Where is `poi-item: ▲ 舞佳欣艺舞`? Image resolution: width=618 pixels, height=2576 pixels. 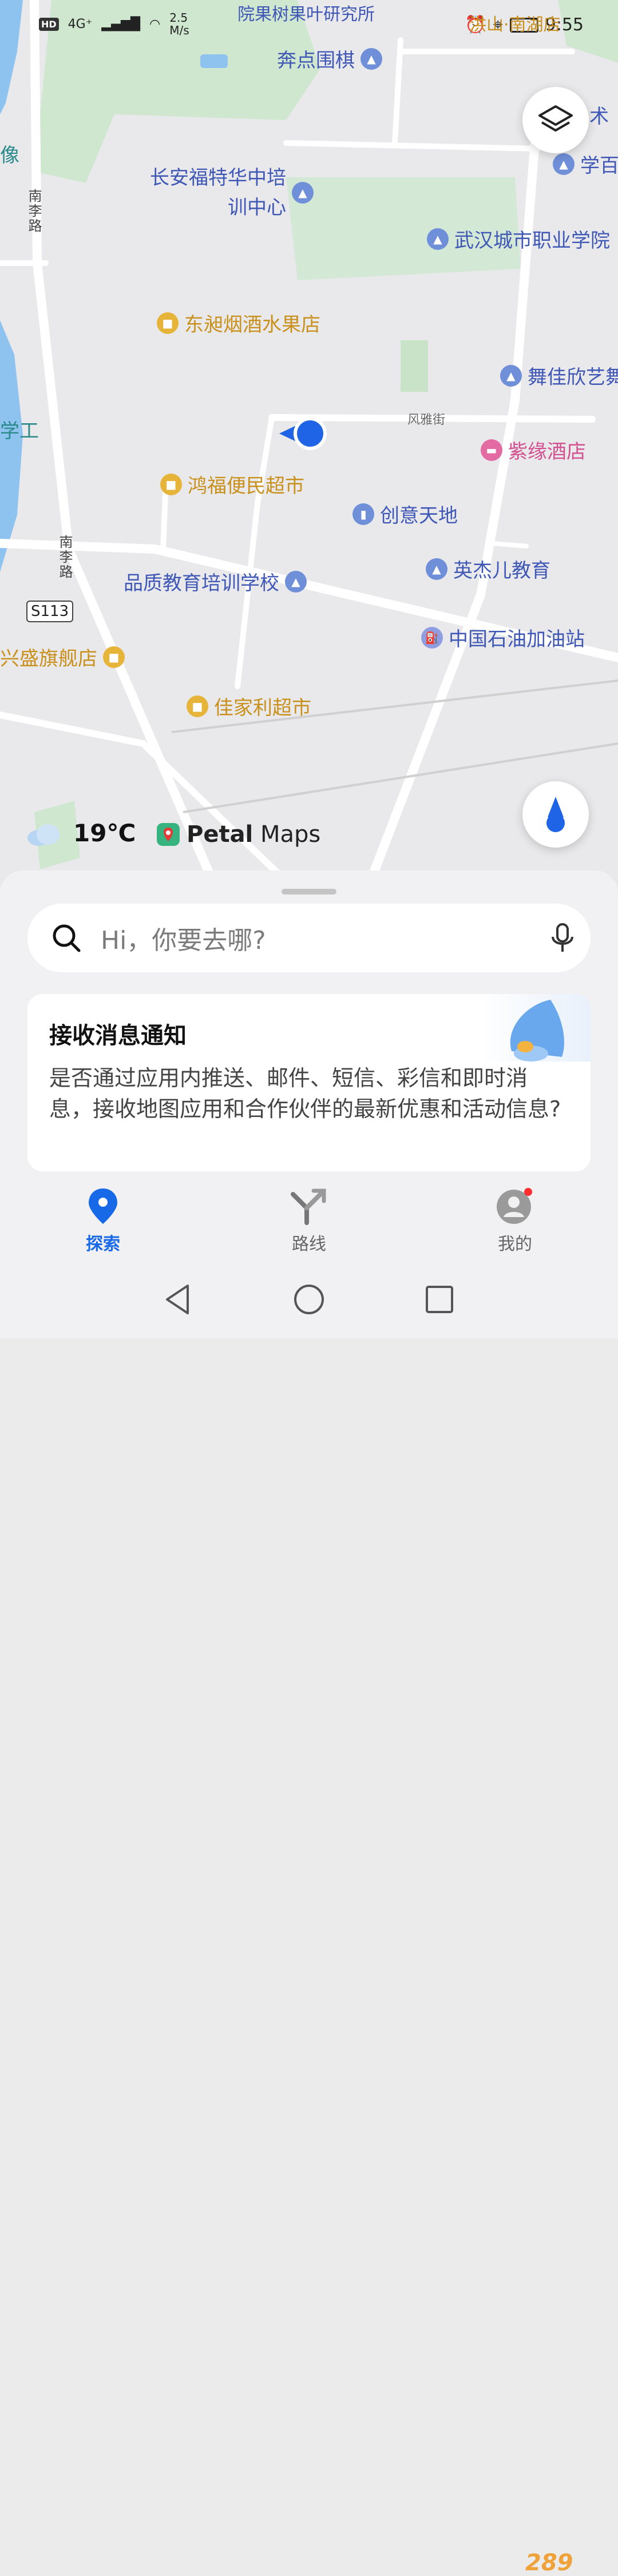 poi-item: ▲ 舞佳欣艺舞 is located at coordinates (559, 375).